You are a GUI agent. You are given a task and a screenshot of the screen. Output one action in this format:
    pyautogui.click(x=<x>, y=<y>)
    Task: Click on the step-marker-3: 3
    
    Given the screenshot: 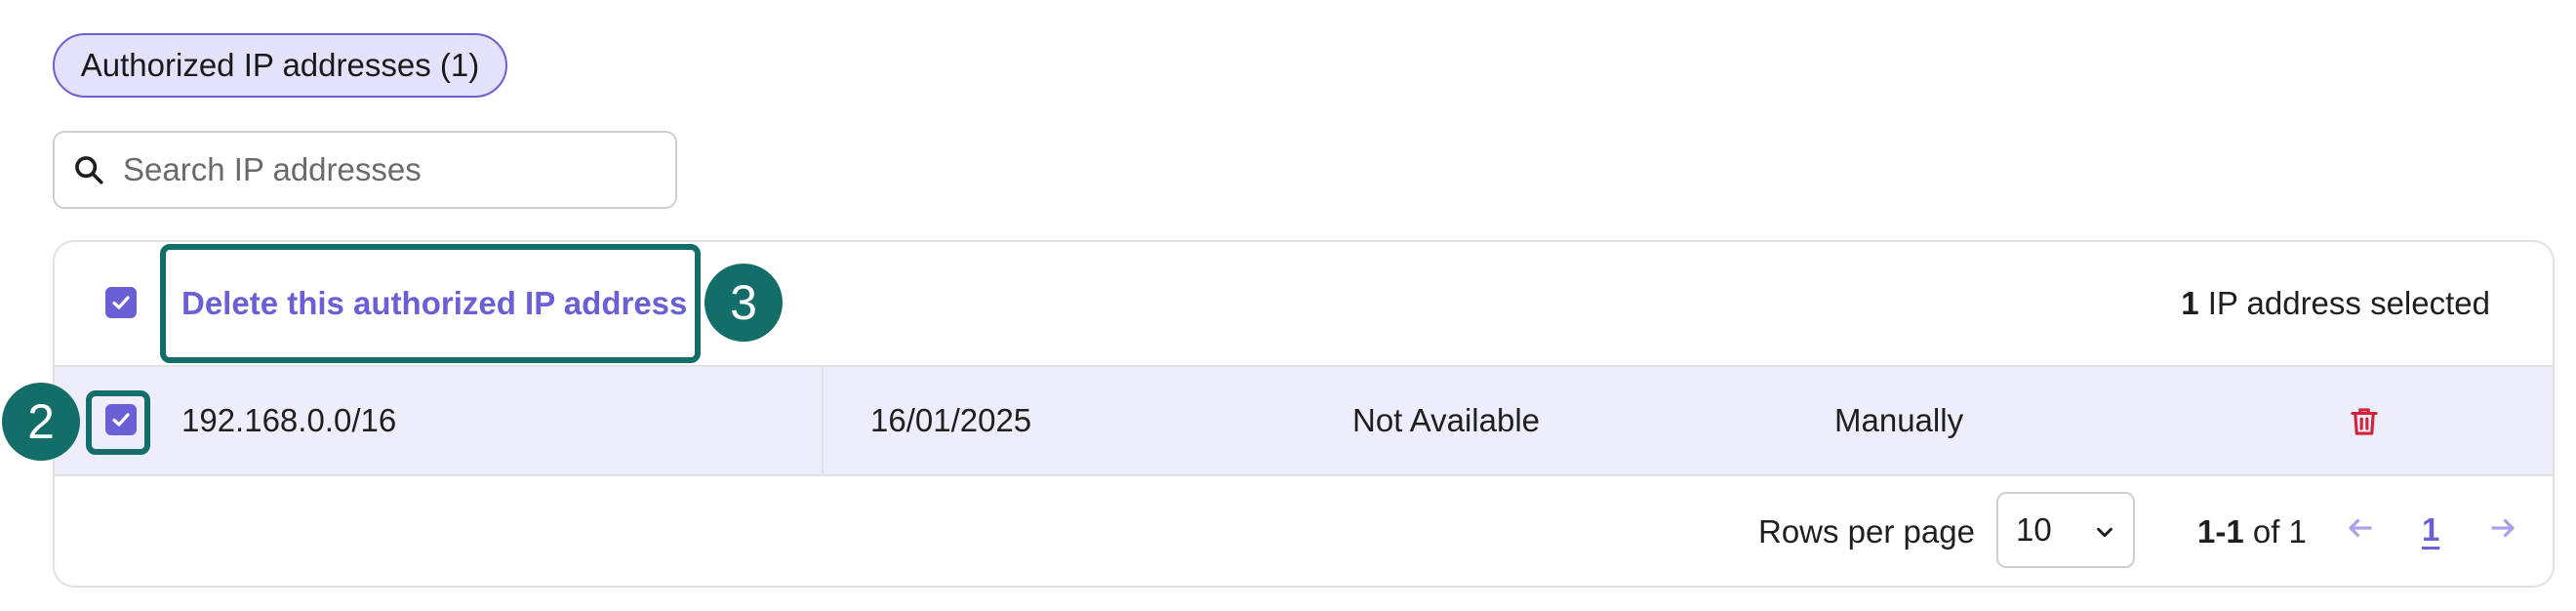 What is the action you would take?
    pyautogui.click(x=743, y=303)
    